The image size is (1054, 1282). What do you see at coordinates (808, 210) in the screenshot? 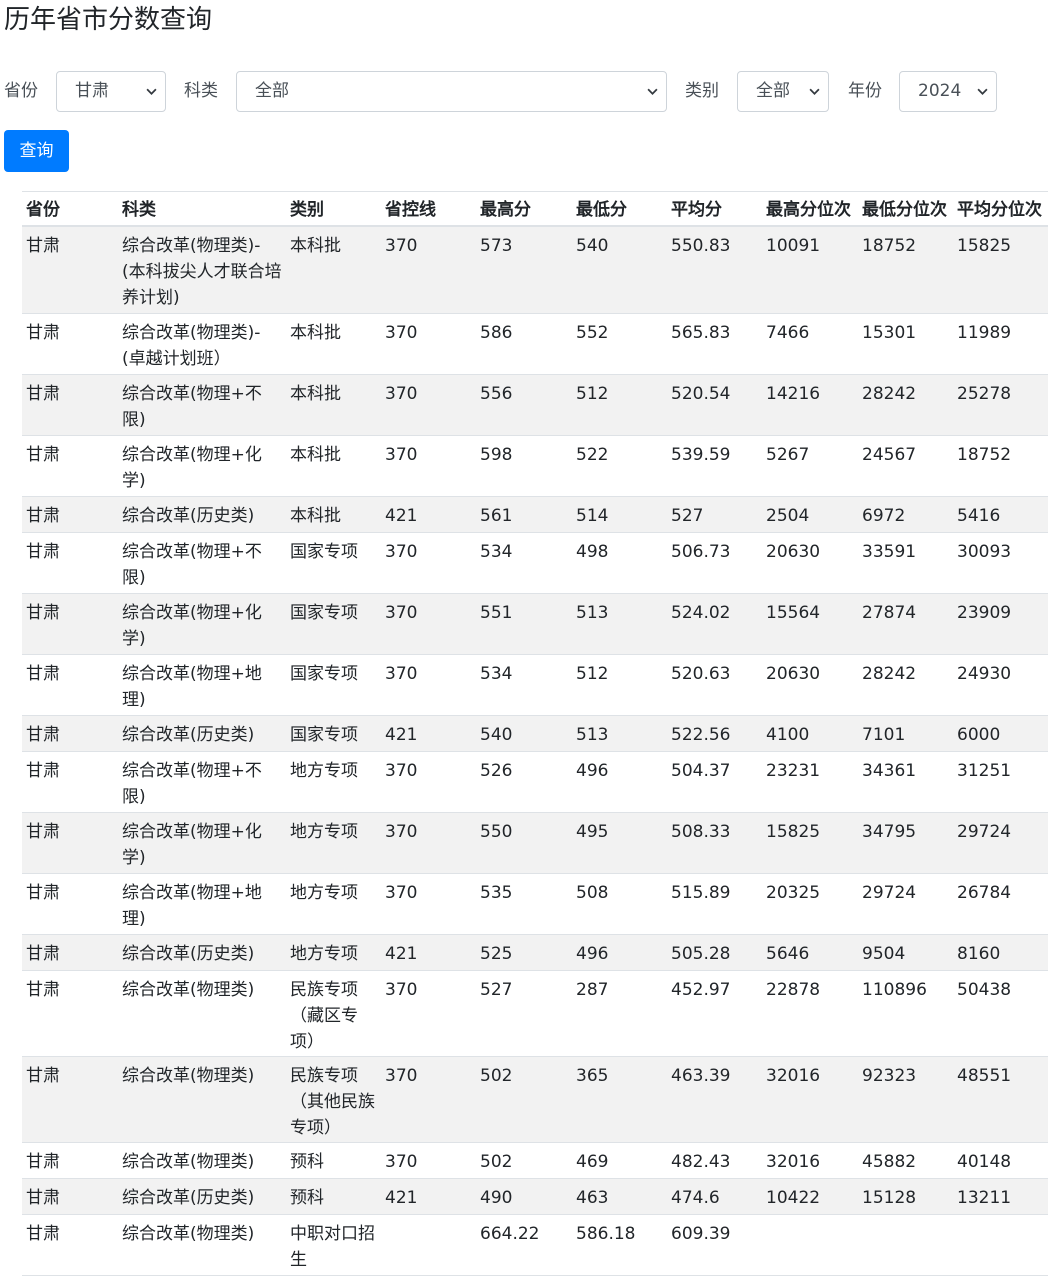
I see `header-max-rank: 最高分位次` at bounding box center [808, 210].